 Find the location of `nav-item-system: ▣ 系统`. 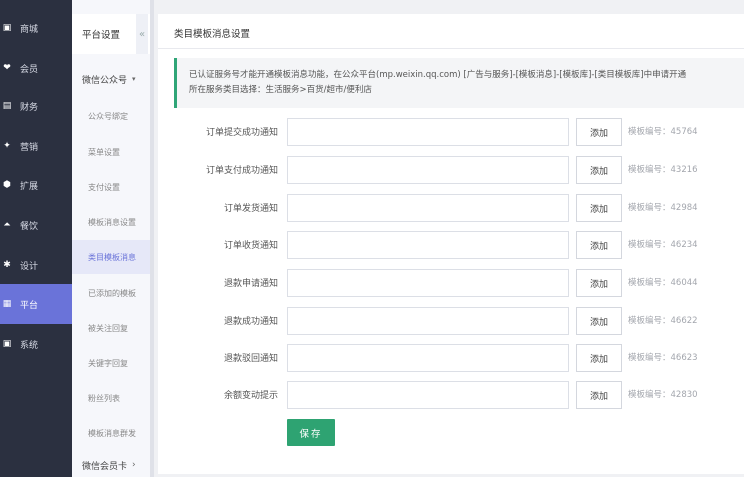

nav-item-system: ▣ 系统 is located at coordinates (36, 344).